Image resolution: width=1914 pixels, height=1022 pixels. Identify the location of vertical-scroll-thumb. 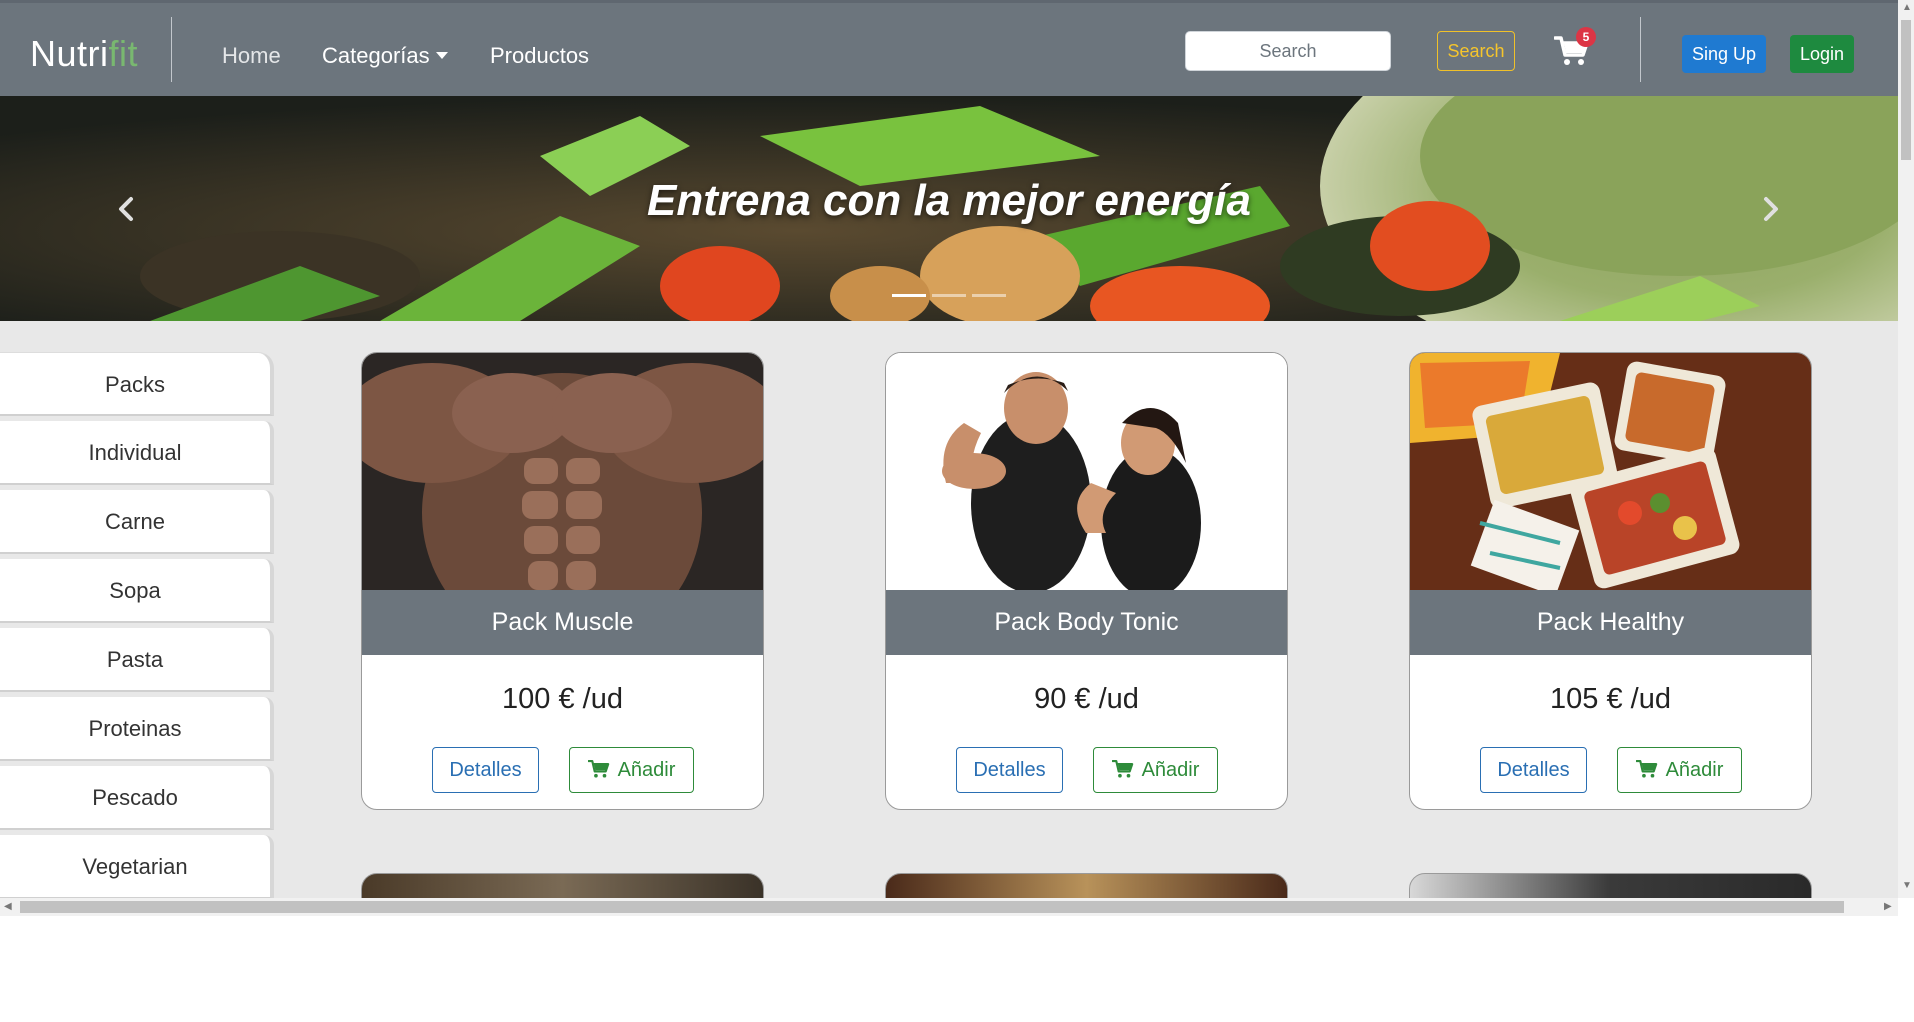
(1906, 90).